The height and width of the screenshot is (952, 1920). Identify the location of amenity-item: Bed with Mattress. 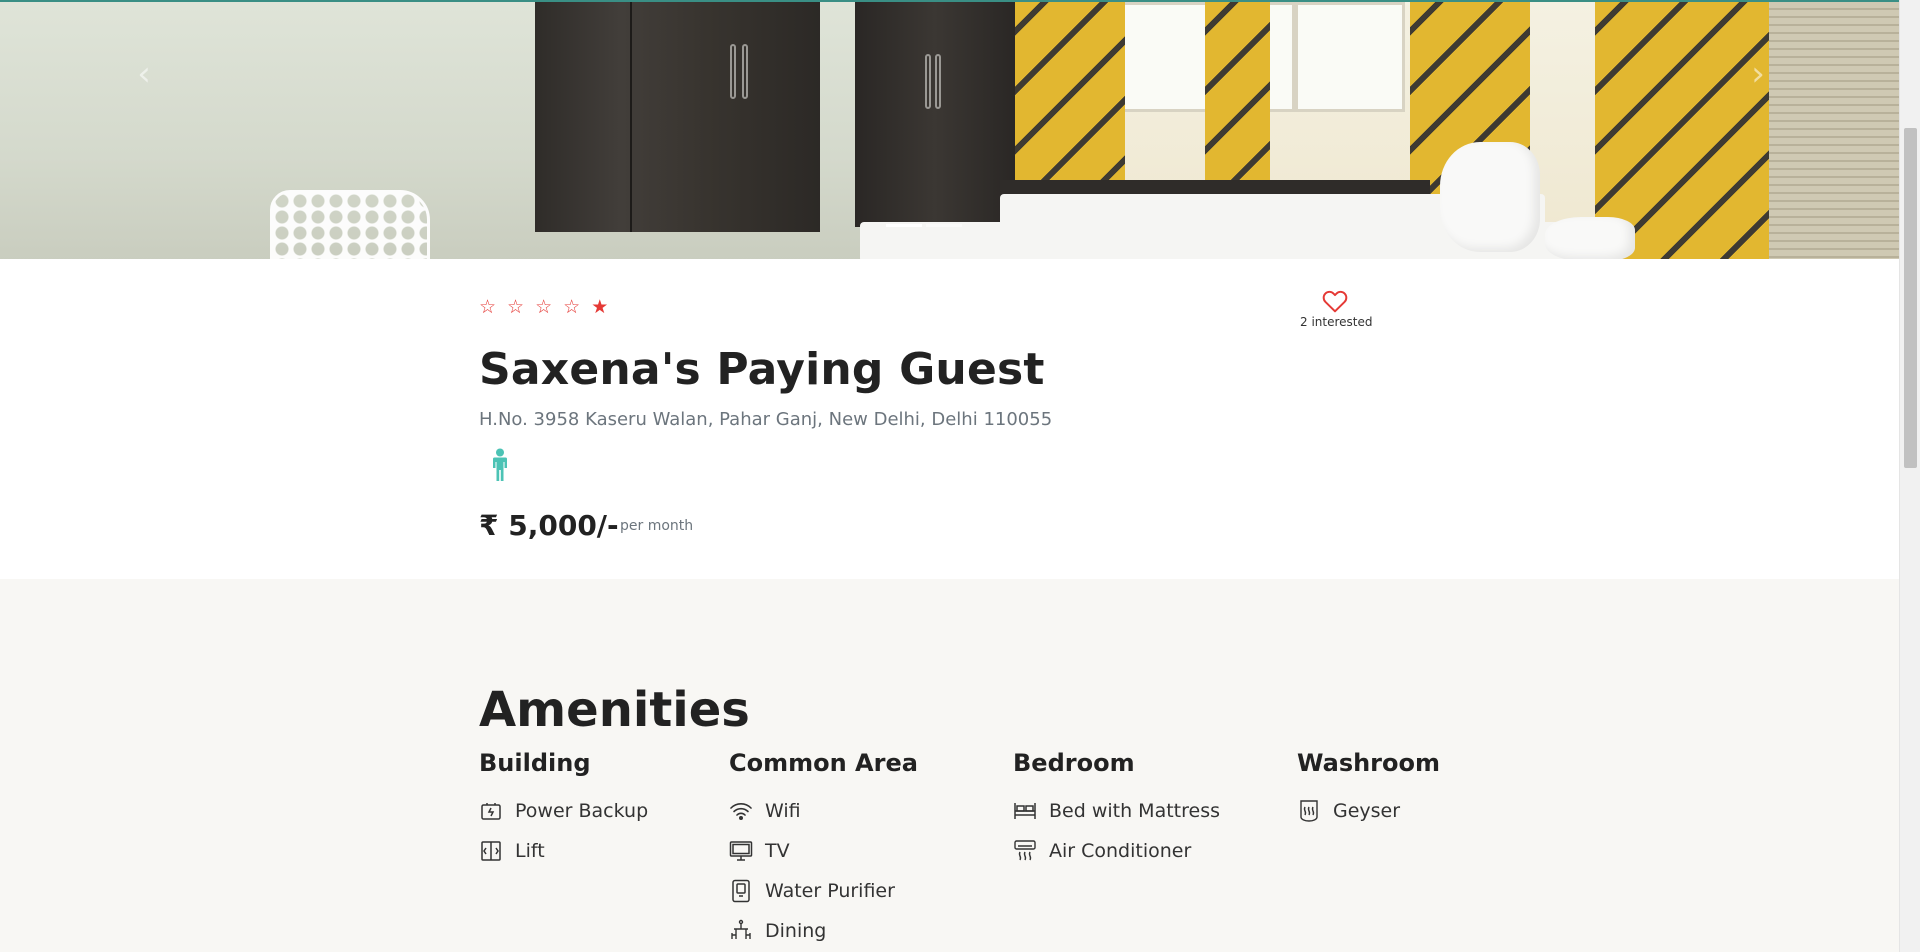
(1116, 811).